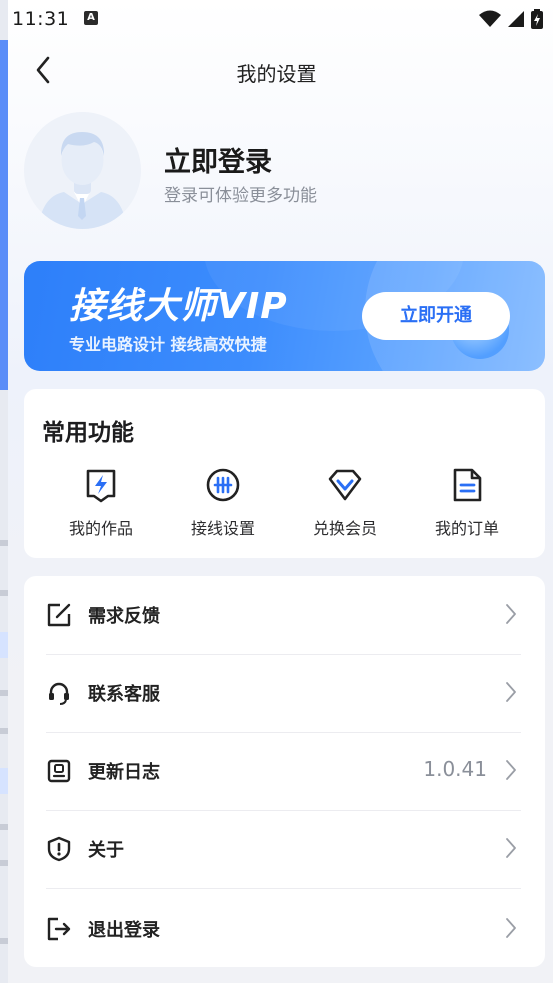 The image size is (553, 983). I want to click on func-label: 我的作品, so click(100, 528).